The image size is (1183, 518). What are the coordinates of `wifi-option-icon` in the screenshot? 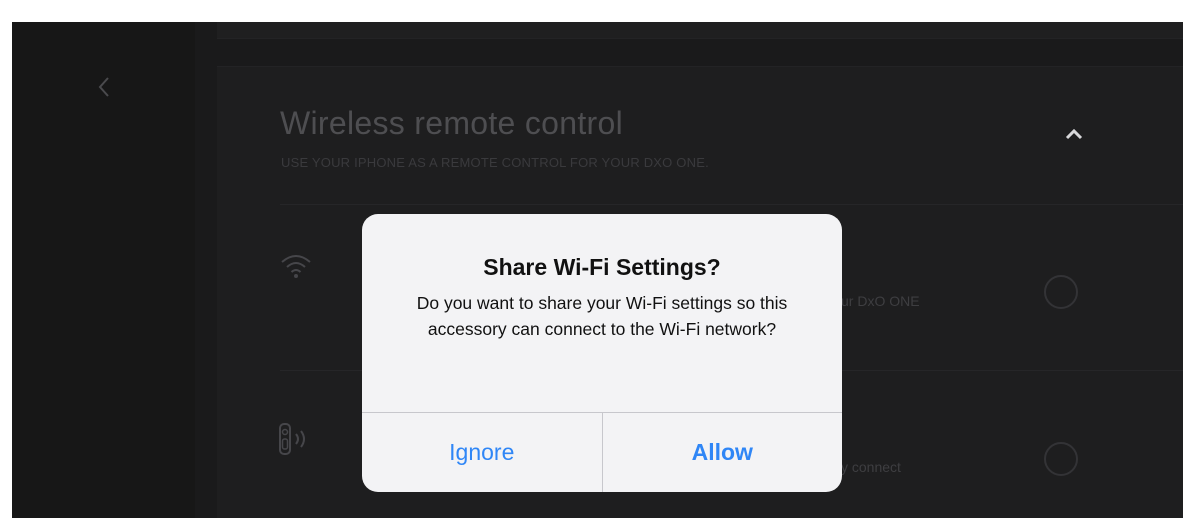 It's located at (296, 267).